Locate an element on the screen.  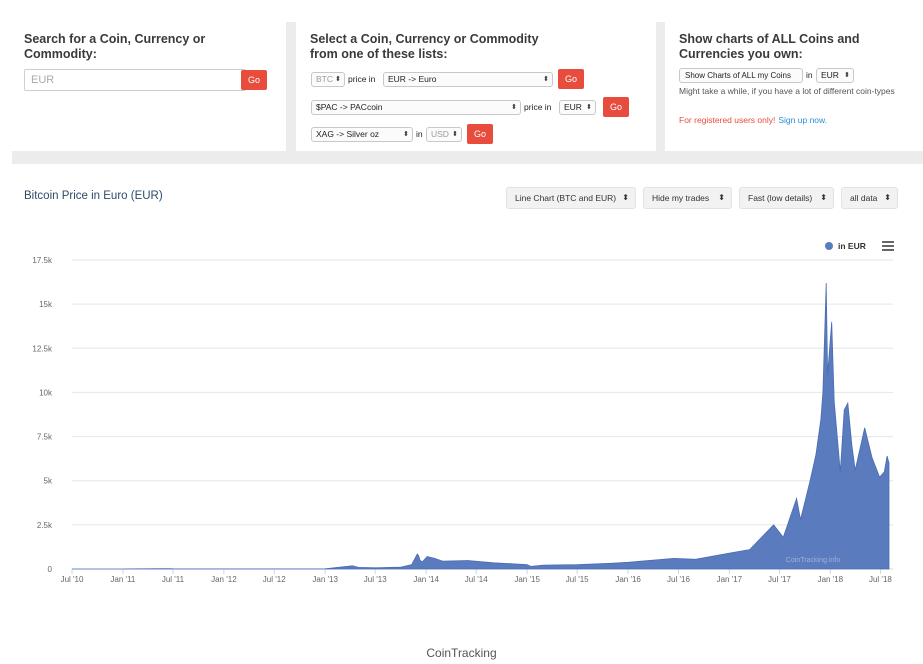
sign-up-link: Sign up now. is located at coordinates (802, 120).